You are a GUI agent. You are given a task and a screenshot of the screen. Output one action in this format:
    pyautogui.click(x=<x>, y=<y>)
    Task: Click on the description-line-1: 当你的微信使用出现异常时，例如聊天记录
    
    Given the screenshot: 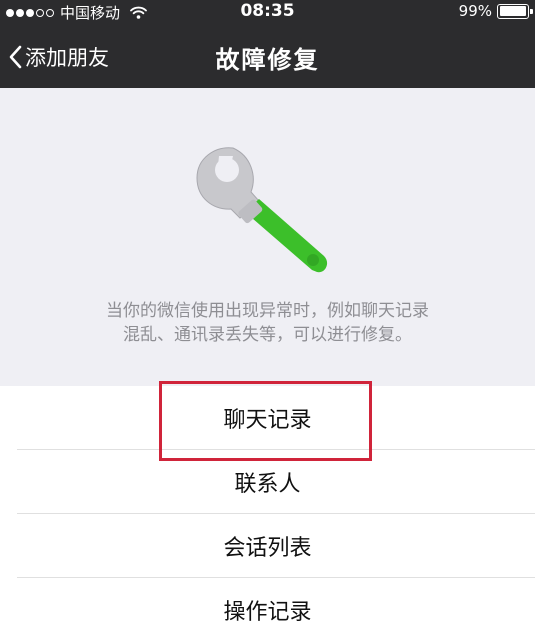 What is the action you would take?
    pyautogui.click(x=267, y=311)
    